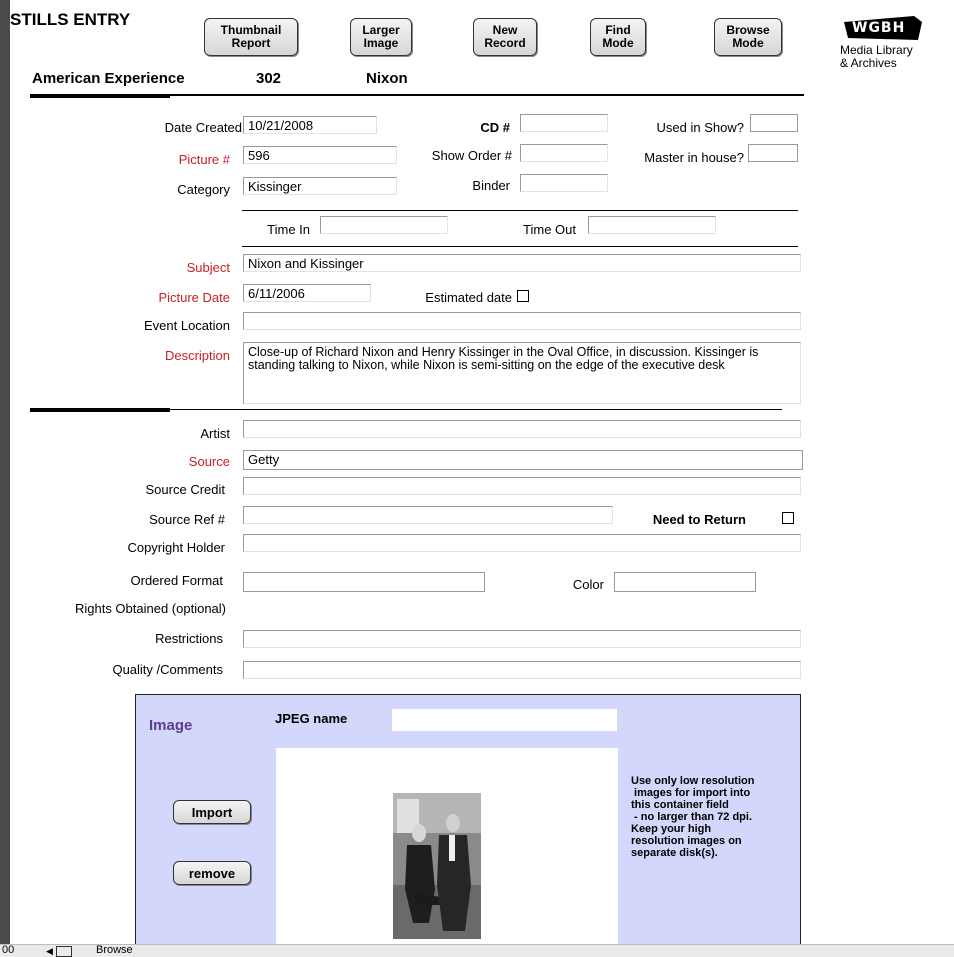 Image resolution: width=954 pixels, height=957 pixels. Describe the element at coordinates (522, 639) in the screenshot. I see `restrictions-field` at that location.